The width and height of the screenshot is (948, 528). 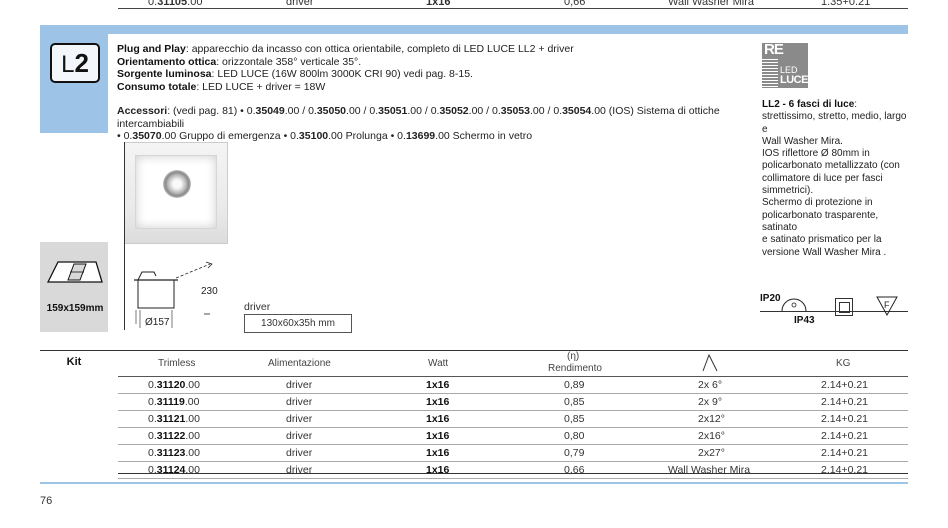 I want to click on table-row: 0.31119.00 driver 1x16 0,85 2x 9° 2.14+0.21, so click(x=513, y=402).